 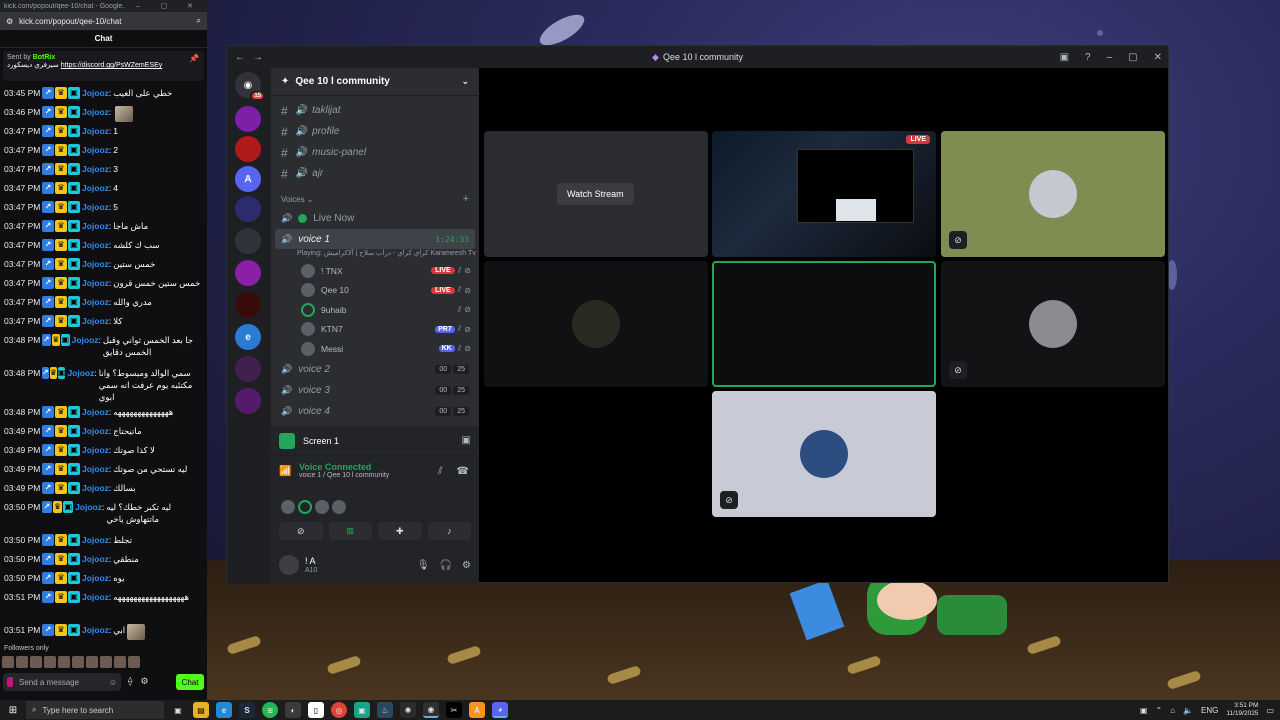 I want to click on voice-user: 9uhaib ⫽ ⊘, so click(x=375, y=310).